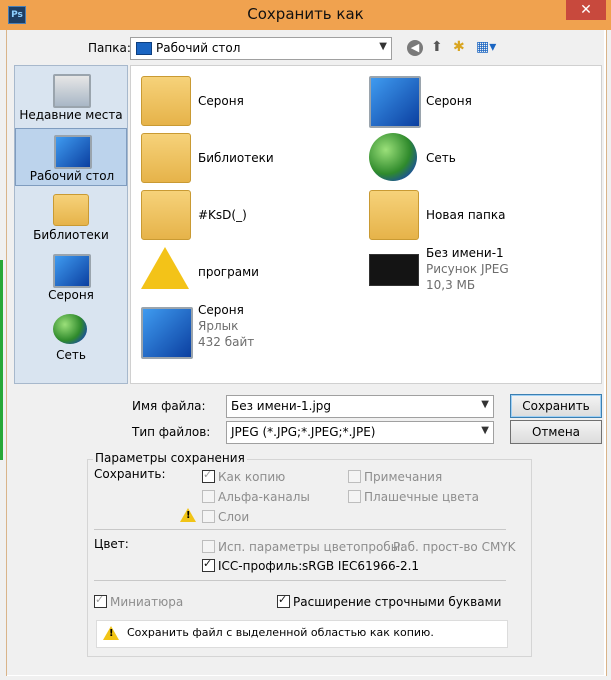  Describe the element at coordinates (218, 326) in the screenshot. I see `file-type: Ярлык` at that location.